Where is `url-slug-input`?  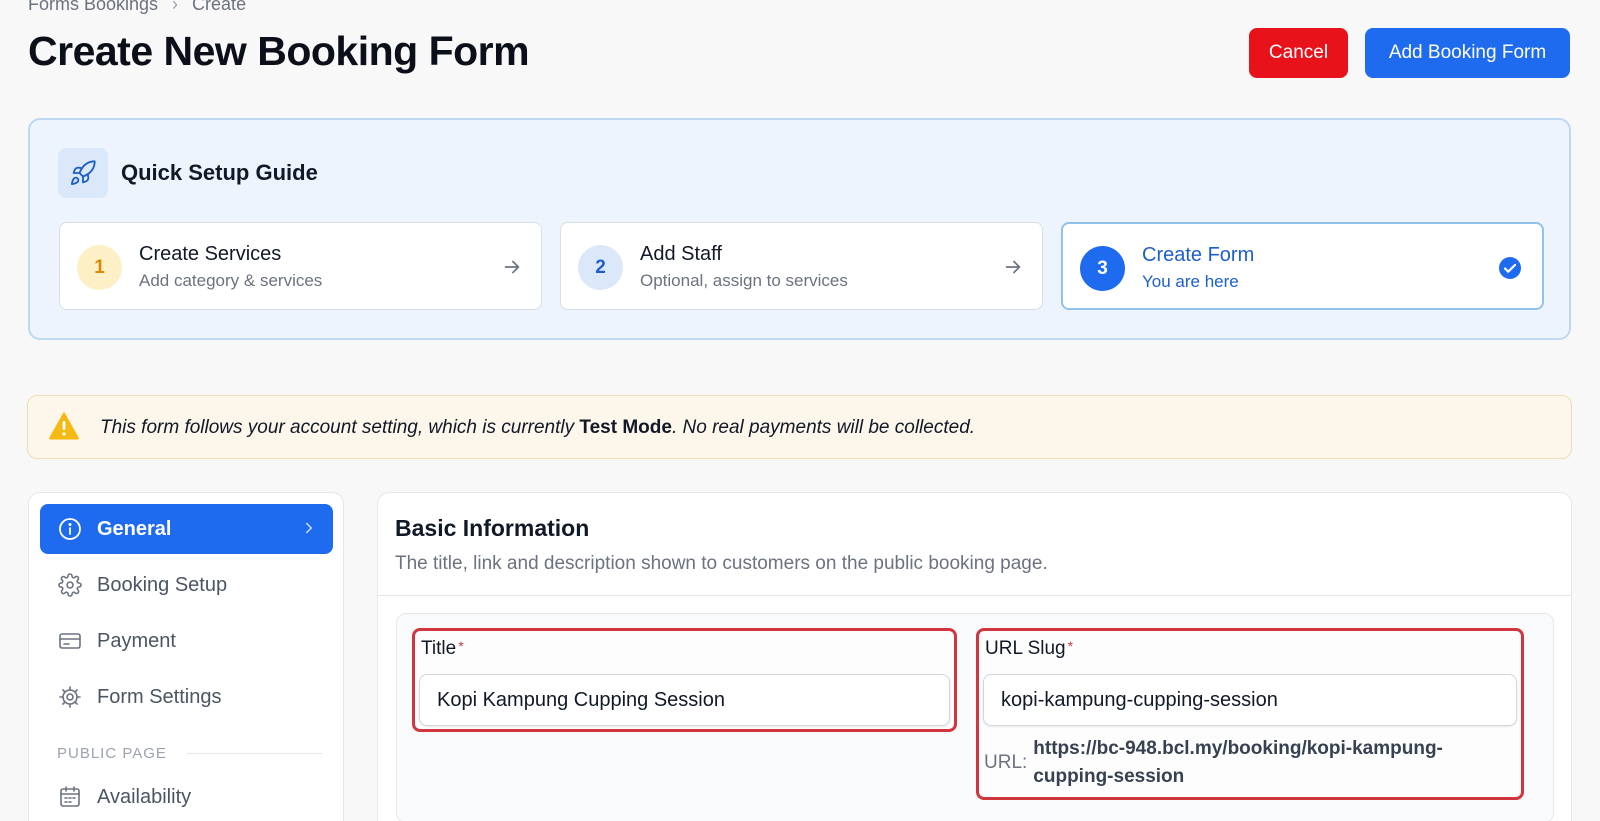 url-slug-input is located at coordinates (1250, 700).